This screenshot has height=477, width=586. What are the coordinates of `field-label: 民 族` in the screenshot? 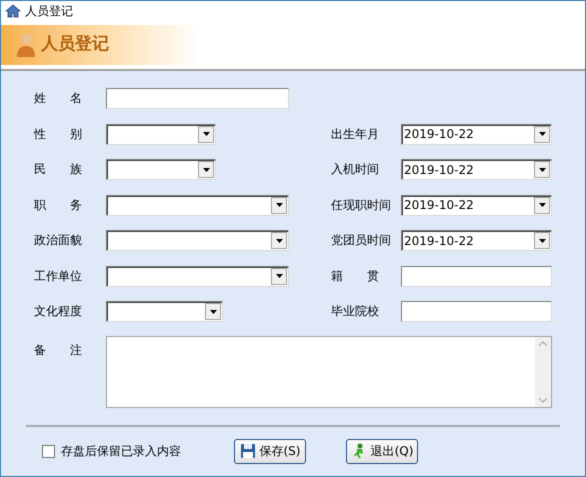 It's located at (58, 169).